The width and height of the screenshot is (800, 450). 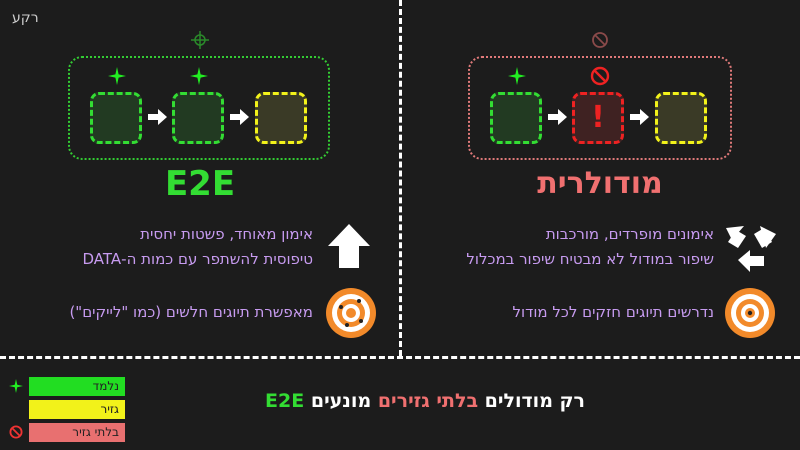 What do you see at coordinates (77, 432) in the screenshot?
I see `legend-non-differentiable: בלתי גזיר` at bounding box center [77, 432].